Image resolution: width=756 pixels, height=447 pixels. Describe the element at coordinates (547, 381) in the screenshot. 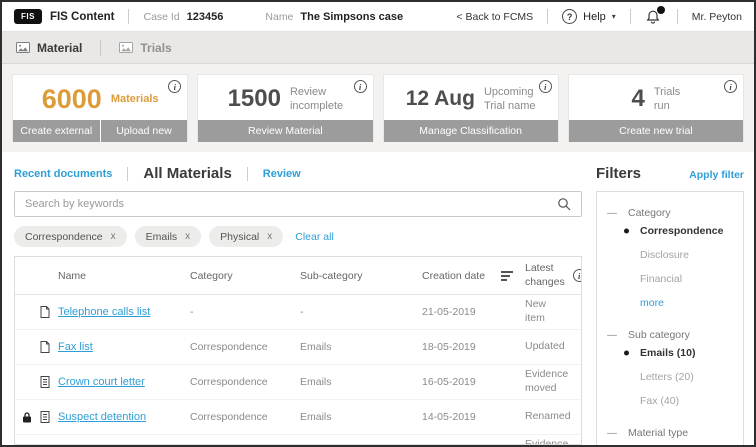

I see `cell-latest-change: Evidence moved` at that location.